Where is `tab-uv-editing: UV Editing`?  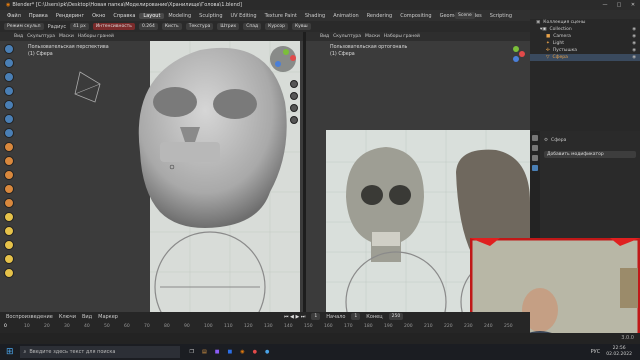
tab-uv-editing: UV Editing is located at coordinates (244, 16).